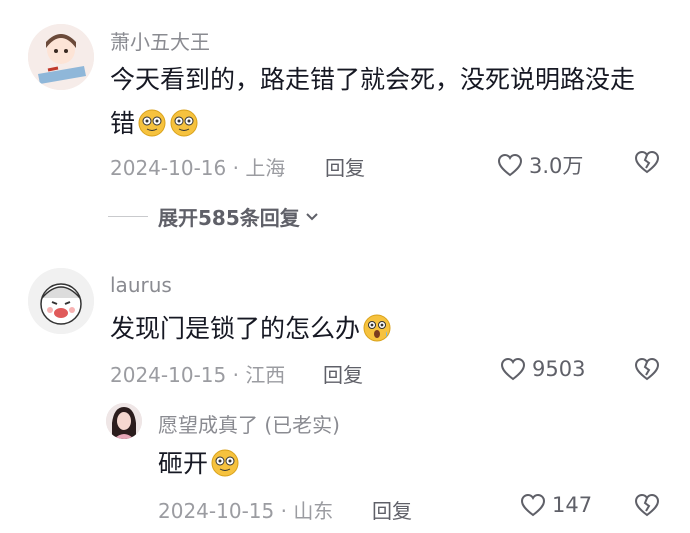  What do you see at coordinates (572, 505) in the screenshot?
I see `reply-like-count: 147` at bounding box center [572, 505].